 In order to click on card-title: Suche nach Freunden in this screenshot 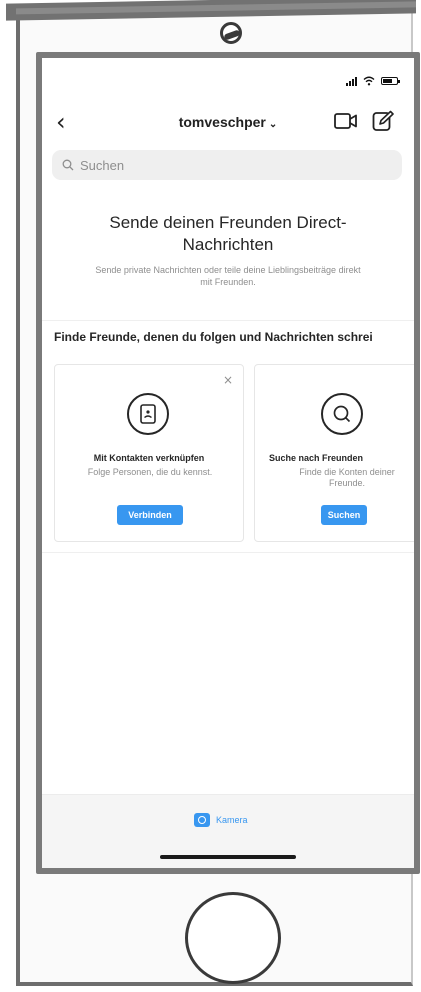, I will do `click(316, 458)`.